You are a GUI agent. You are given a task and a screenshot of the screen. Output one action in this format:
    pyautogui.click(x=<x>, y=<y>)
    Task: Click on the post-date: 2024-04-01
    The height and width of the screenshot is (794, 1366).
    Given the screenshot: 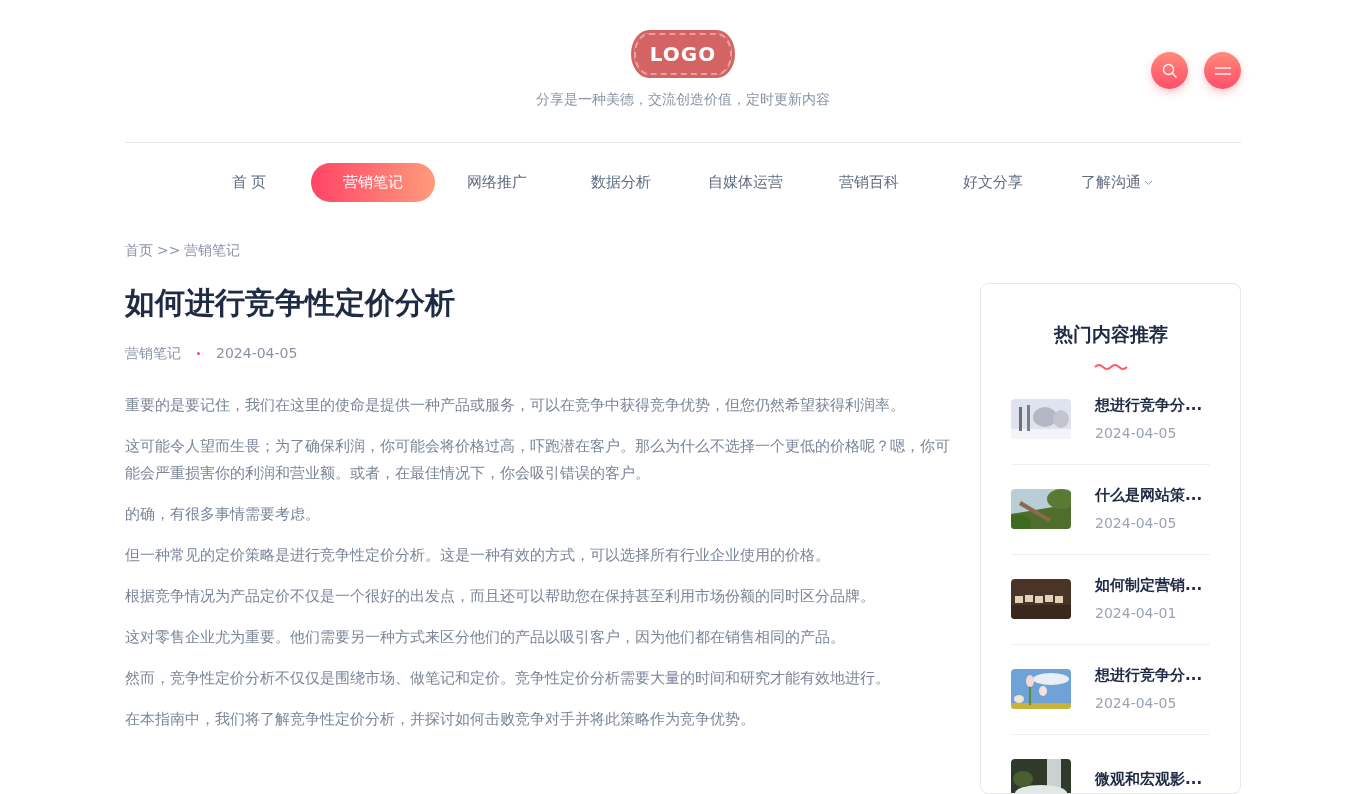 What is the action you would take?
    pyautogui.click(x=1136, y=613)
    